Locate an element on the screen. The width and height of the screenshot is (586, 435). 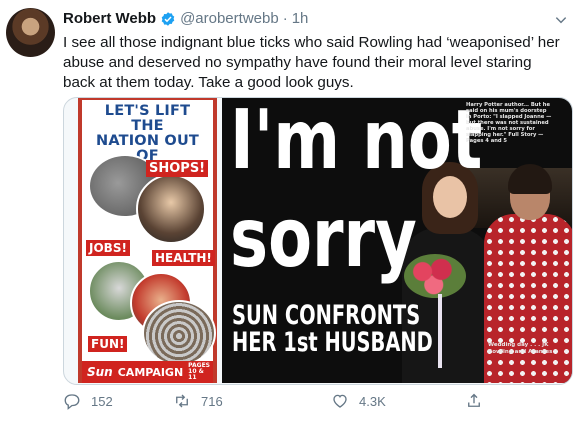
retweet-count: 716 is located at coordinates (212, 401).